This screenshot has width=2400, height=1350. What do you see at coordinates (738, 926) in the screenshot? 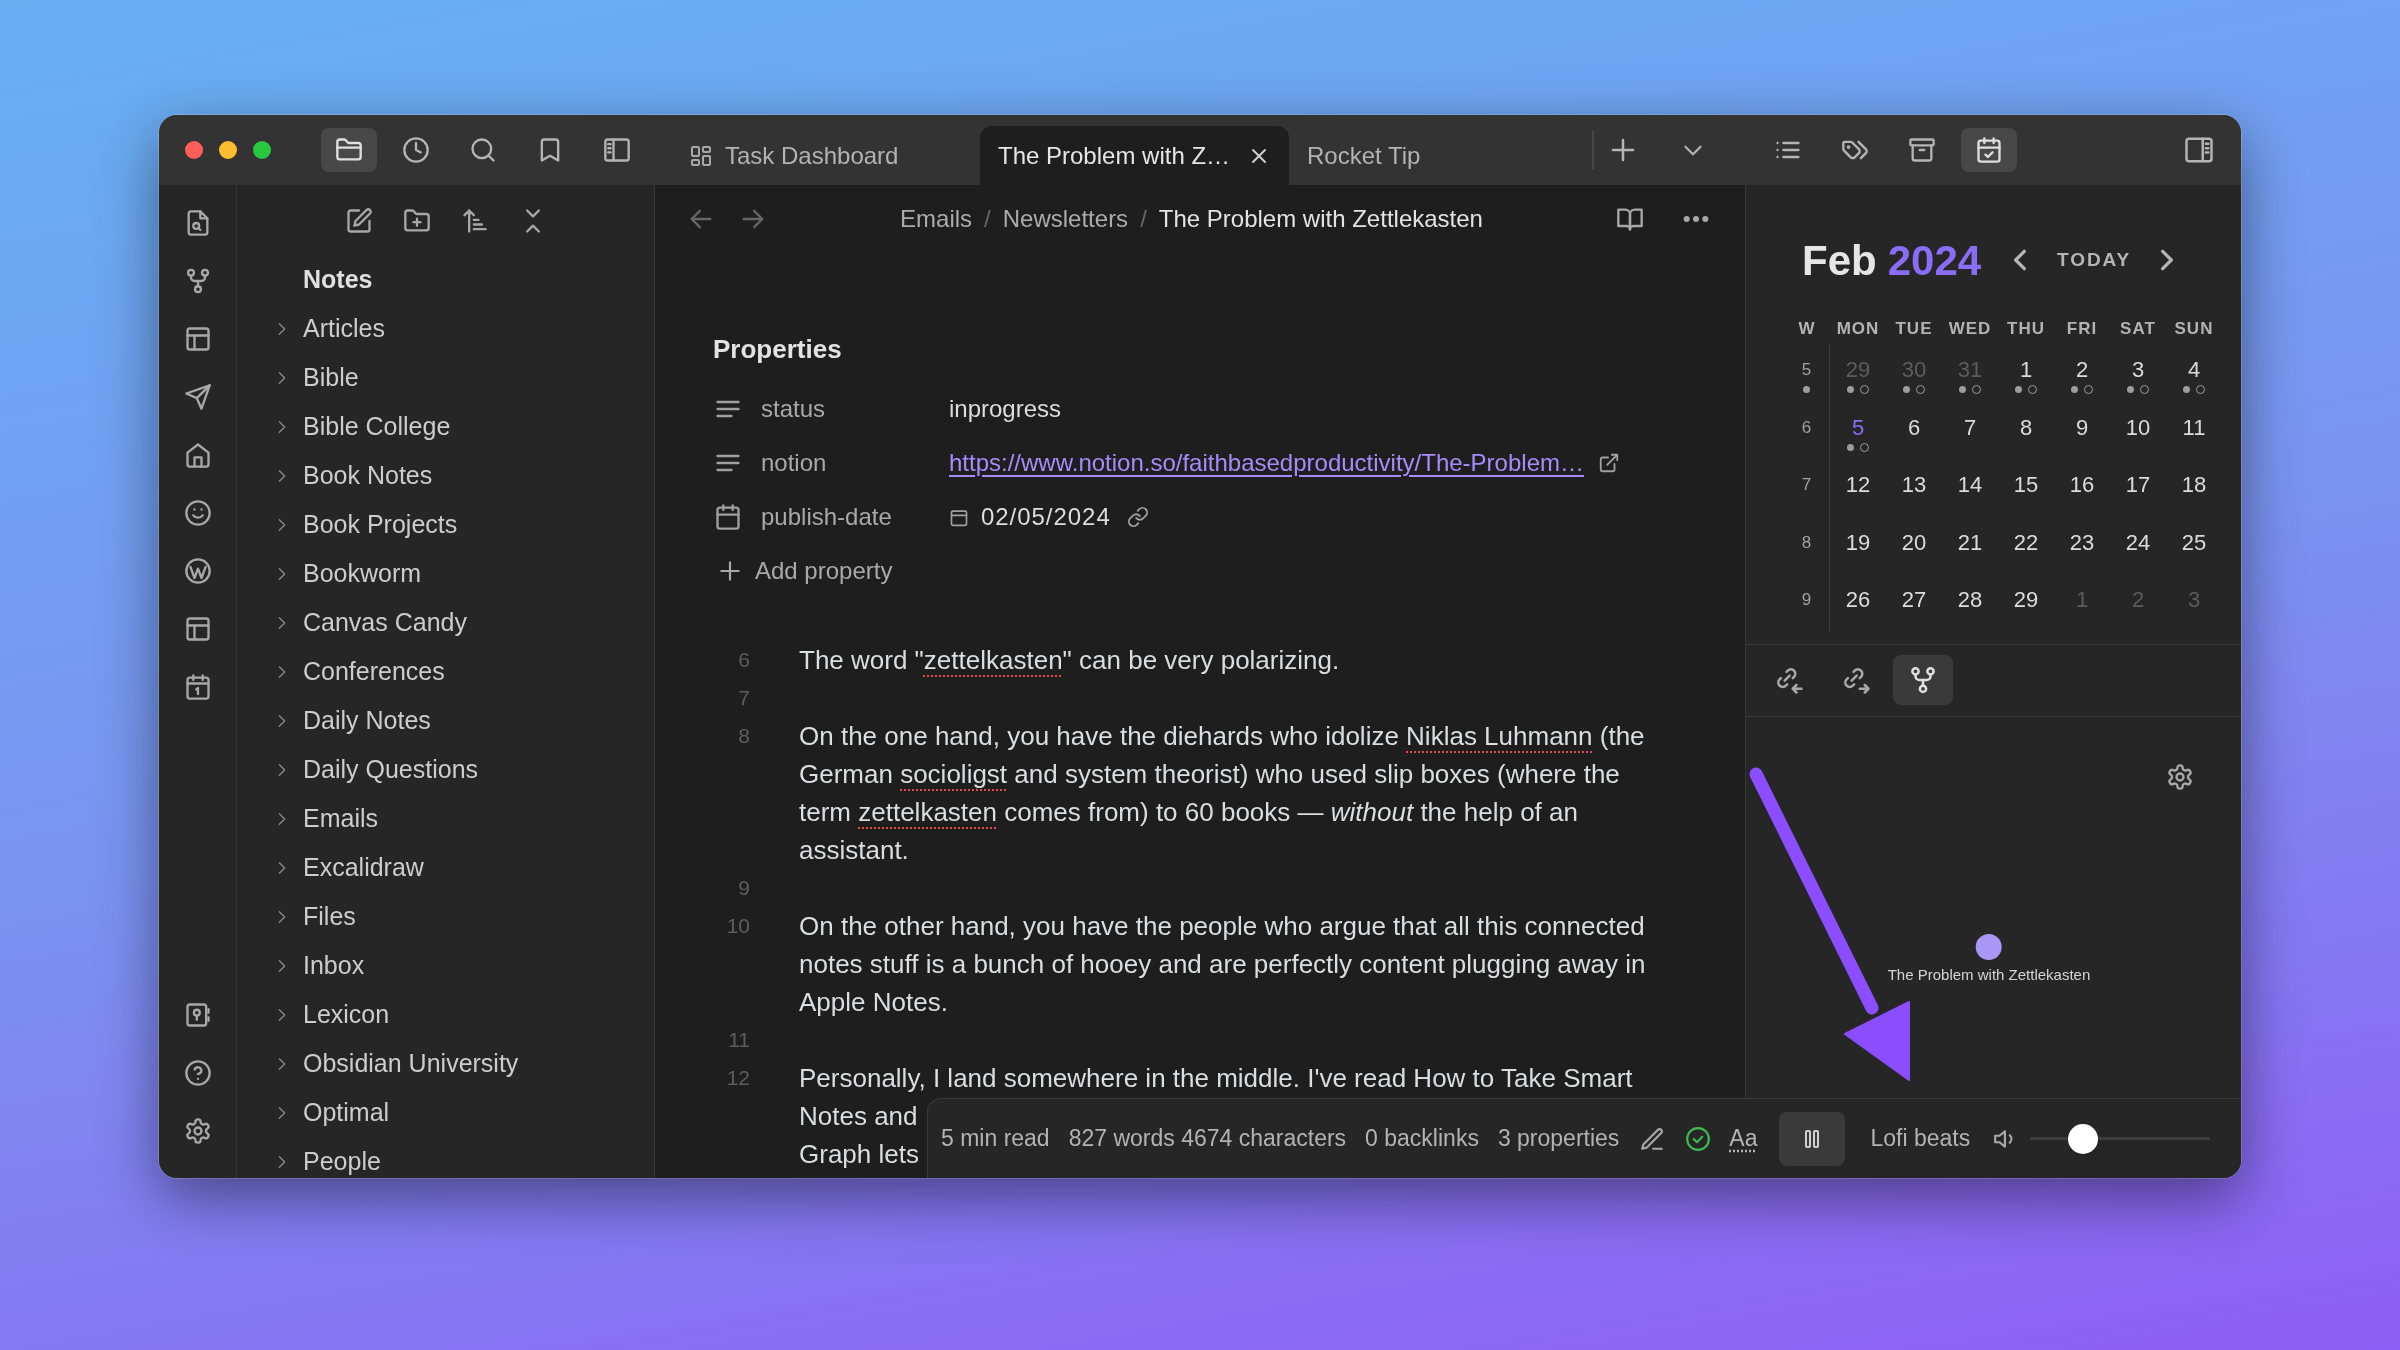
I see `line-number: 10` at bounding box center [738, 926].